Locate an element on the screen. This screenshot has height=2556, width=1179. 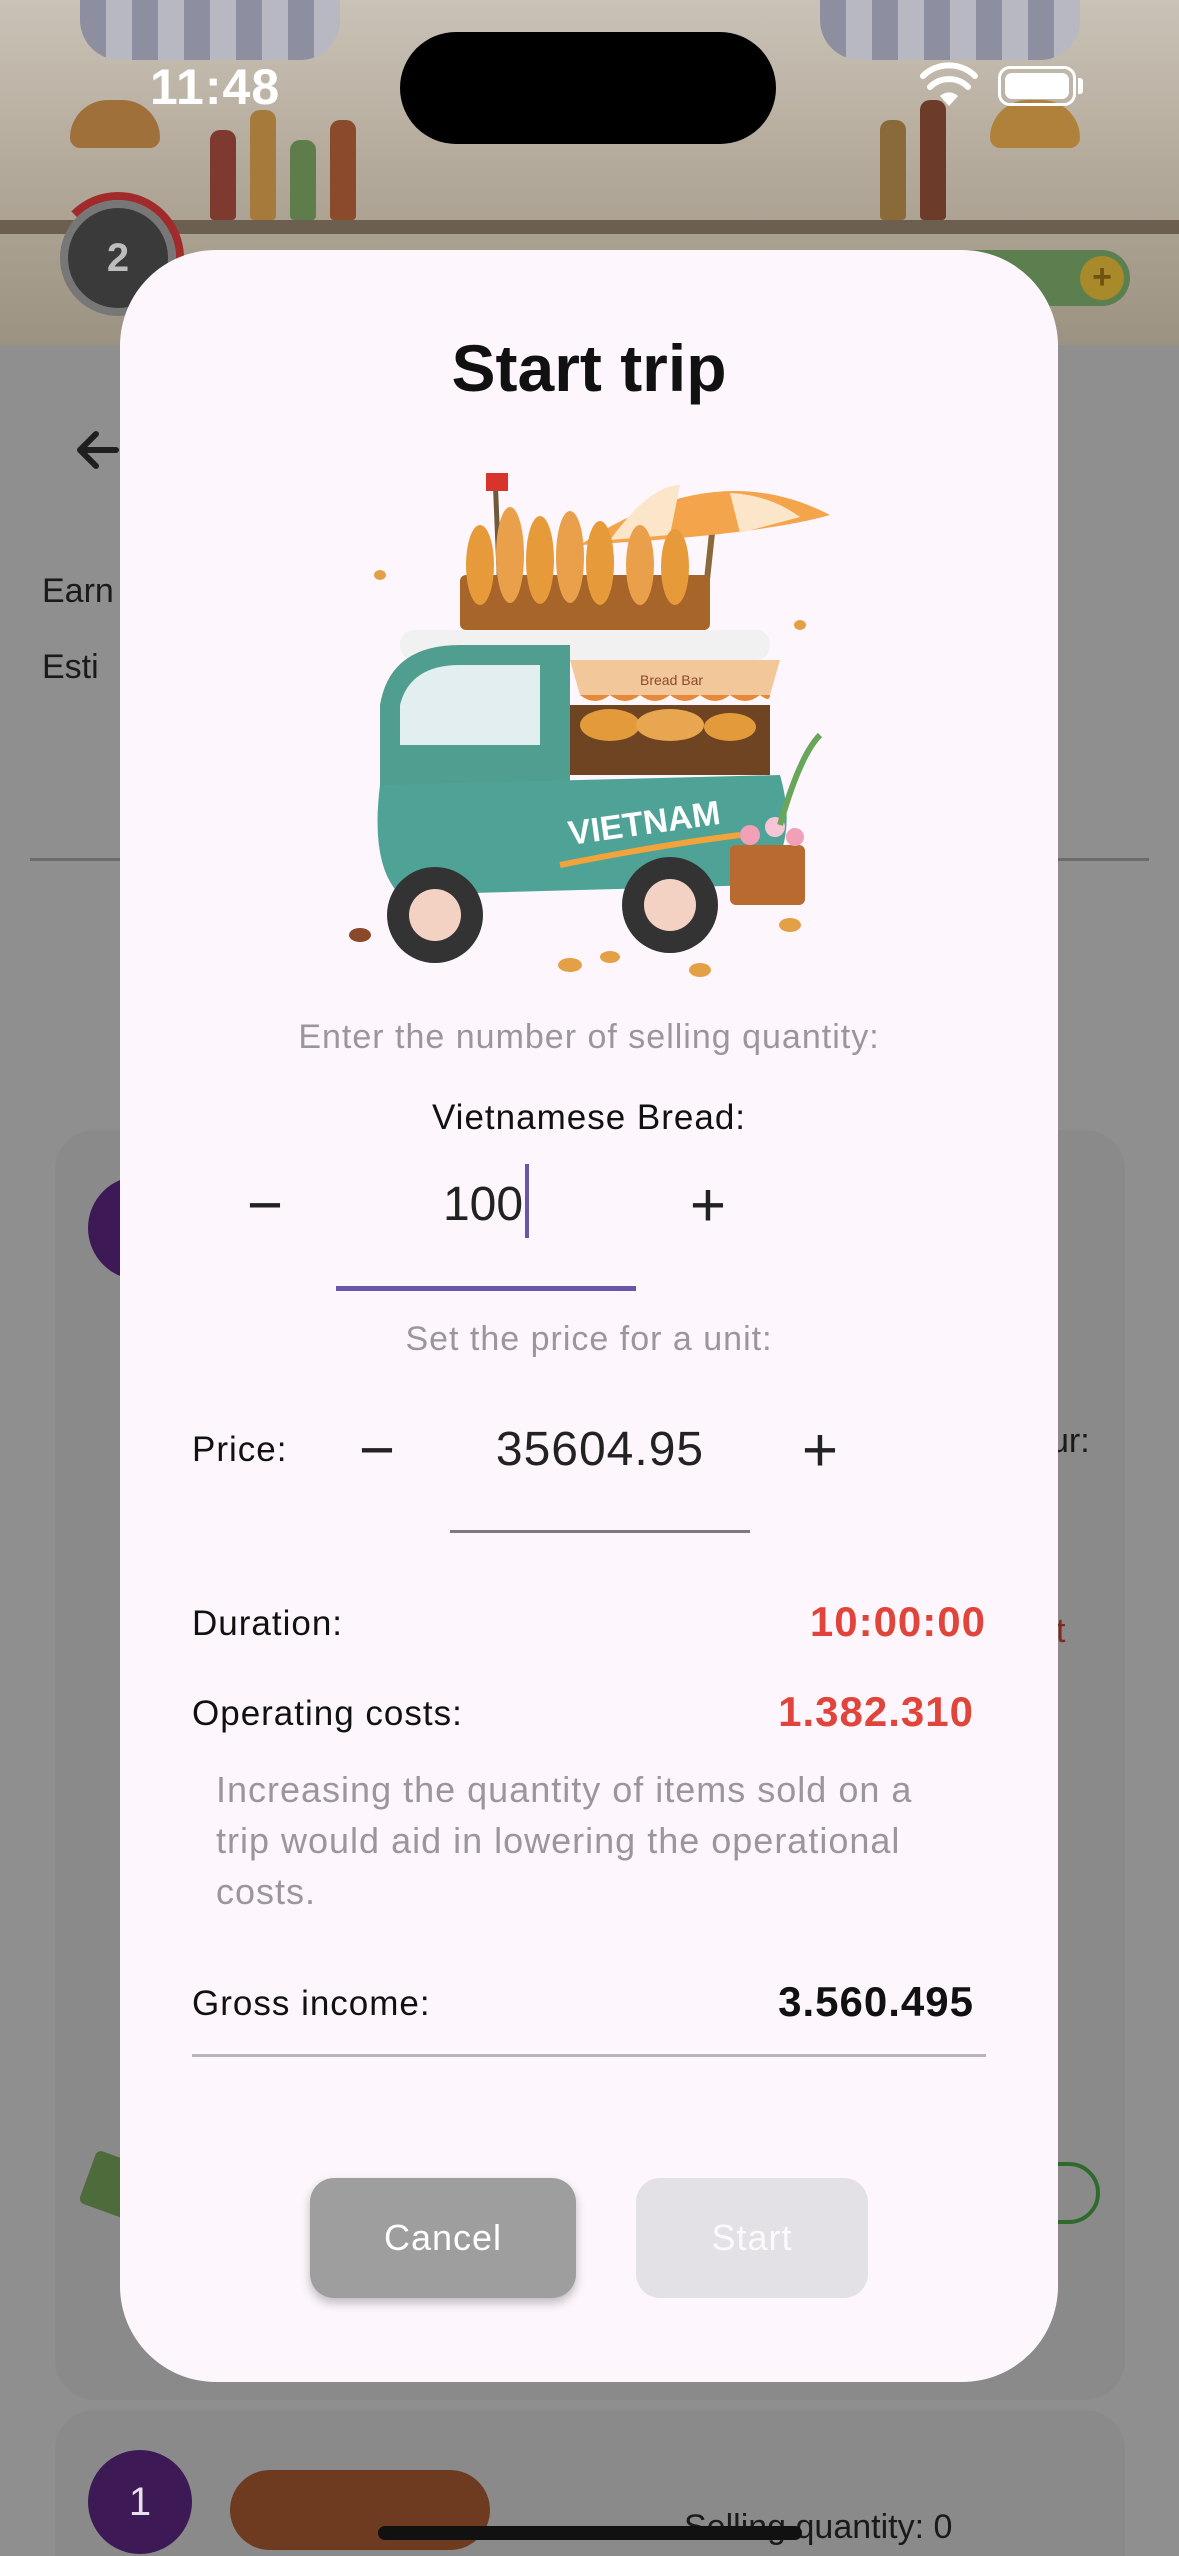
status-time: 11:48 is located at coordinates (215, 87).